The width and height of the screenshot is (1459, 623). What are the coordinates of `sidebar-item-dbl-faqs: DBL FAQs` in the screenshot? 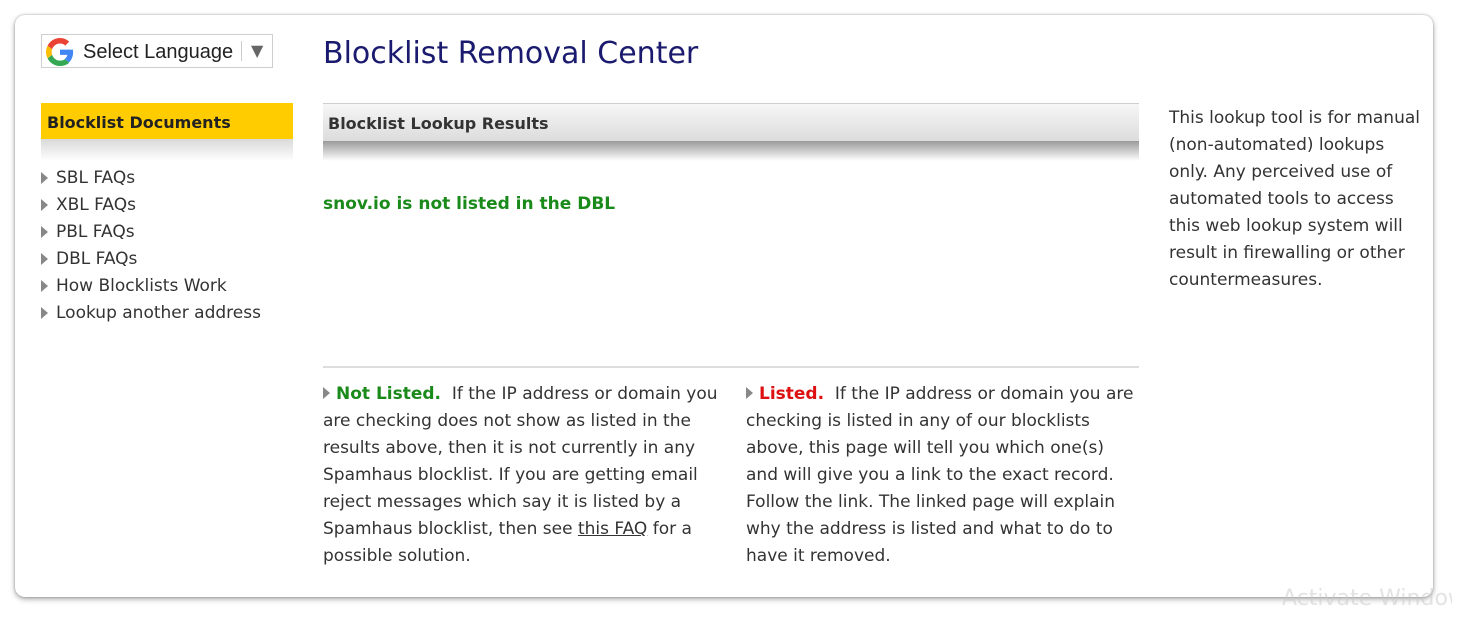 It's located at (151, 258).